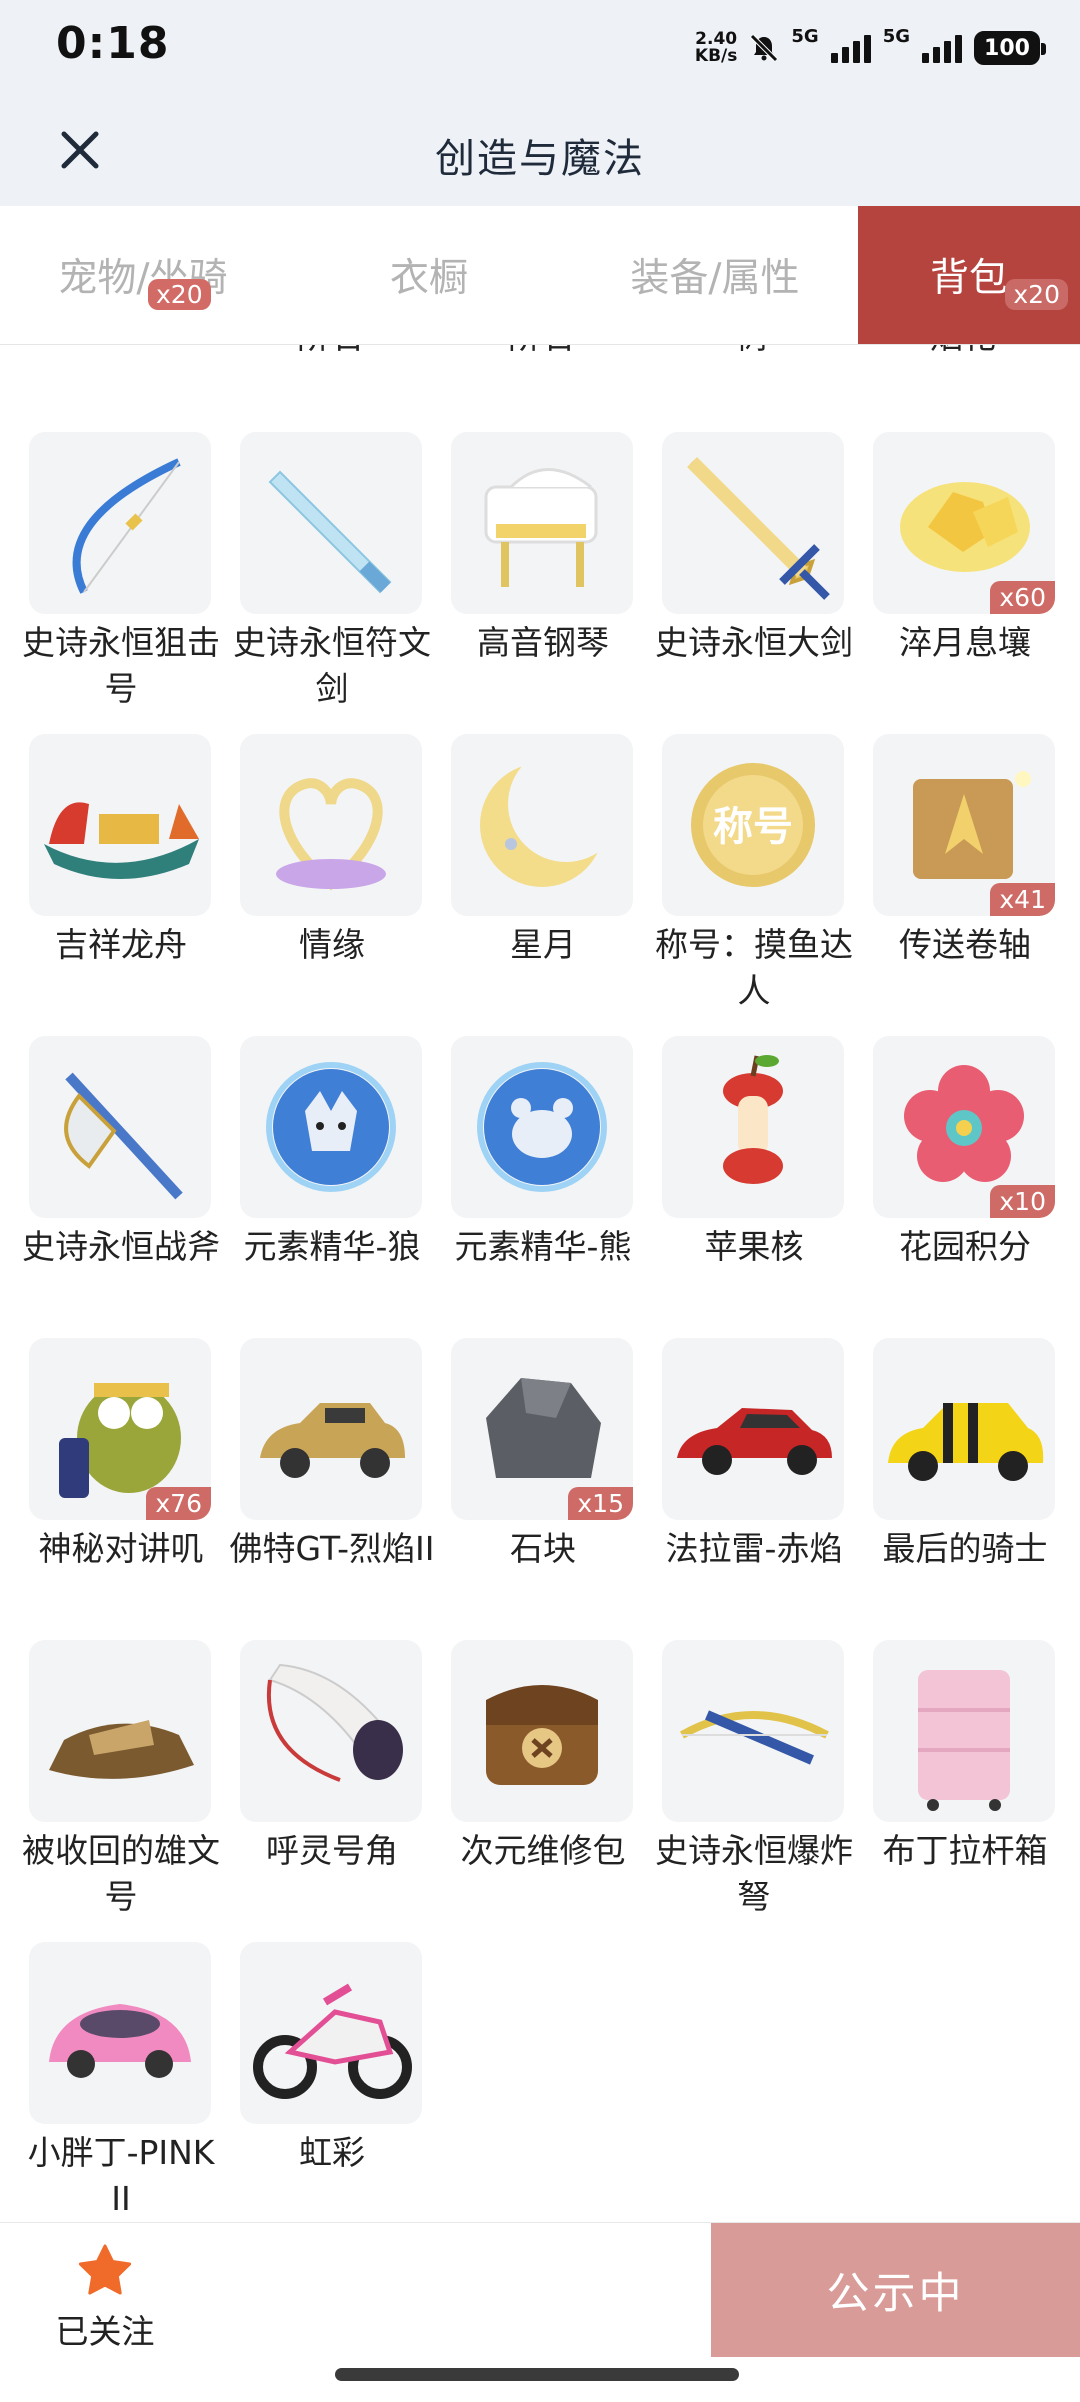  I want to click on backpack-item: 高音钢琴, so click(543, 549).